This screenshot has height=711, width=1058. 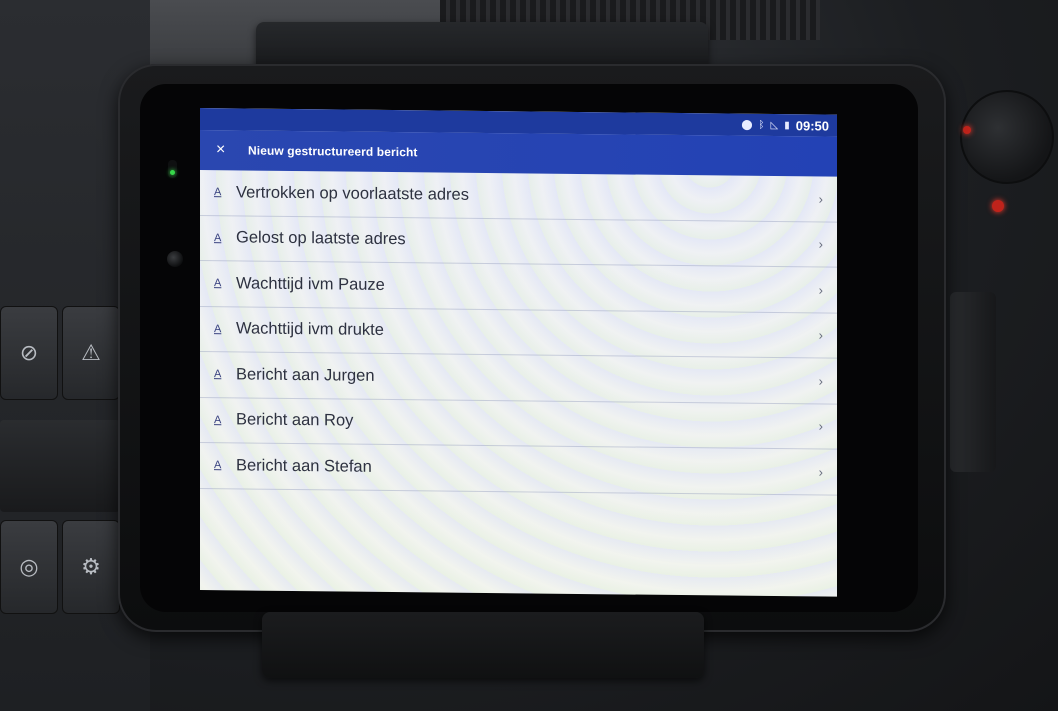 I want to click on list-item: A Vertrokken op voorlaatste adres ›, so click(x=518, y=196).